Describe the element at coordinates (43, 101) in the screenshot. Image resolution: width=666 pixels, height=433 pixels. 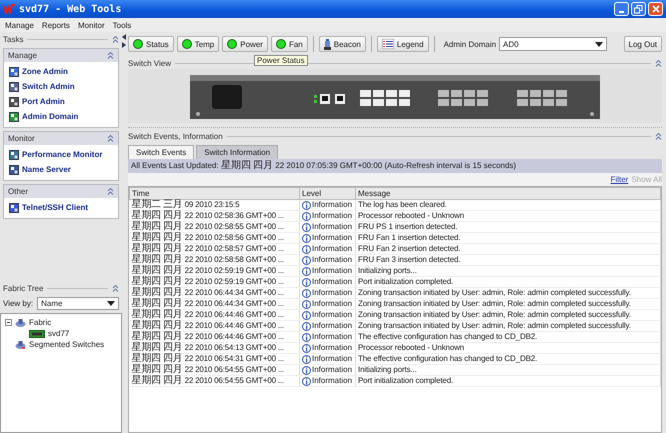
I see `task-link: Port Admin` at that location.